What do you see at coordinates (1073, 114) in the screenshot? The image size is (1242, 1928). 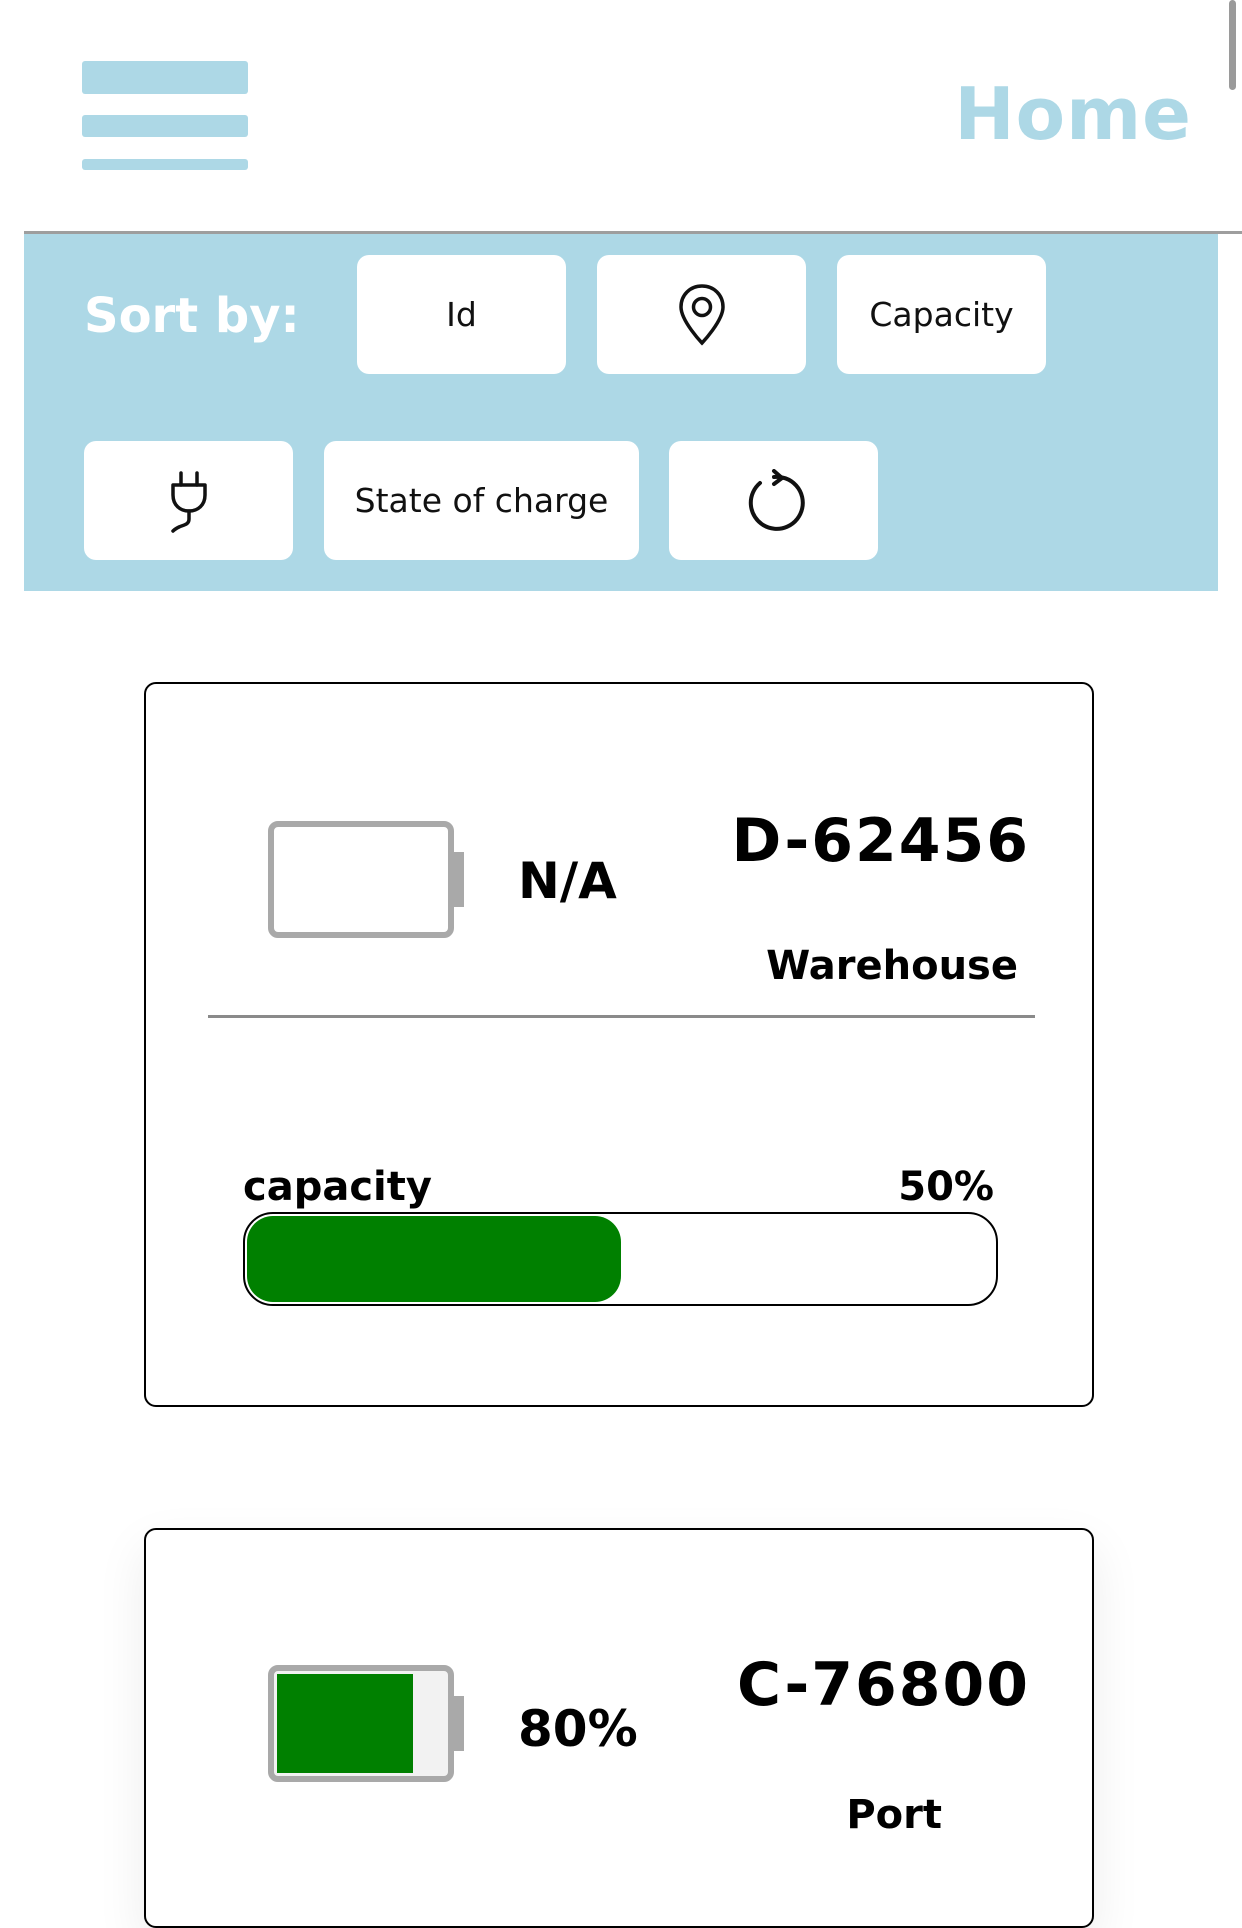 I see `page-title: Home` at bounding box center [1073, 114].